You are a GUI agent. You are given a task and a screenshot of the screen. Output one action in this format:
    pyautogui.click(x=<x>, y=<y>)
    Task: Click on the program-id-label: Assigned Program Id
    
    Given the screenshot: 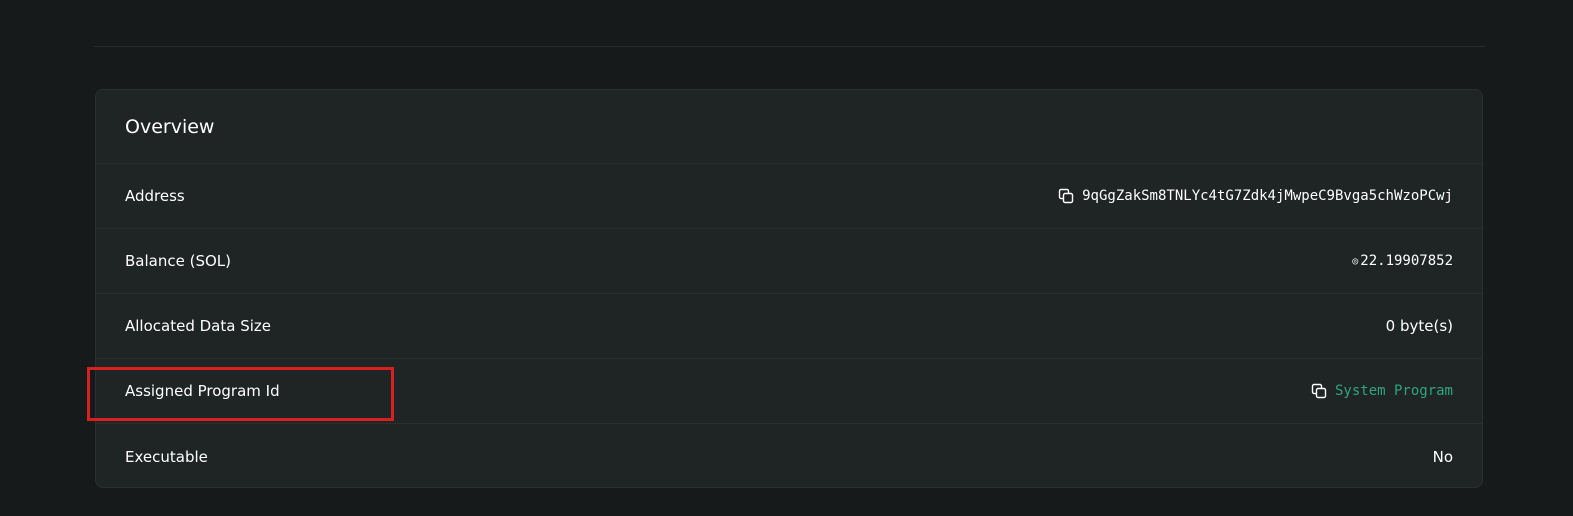 What is the action you would take?
    pyautogui.click(x=202, y=391)
    